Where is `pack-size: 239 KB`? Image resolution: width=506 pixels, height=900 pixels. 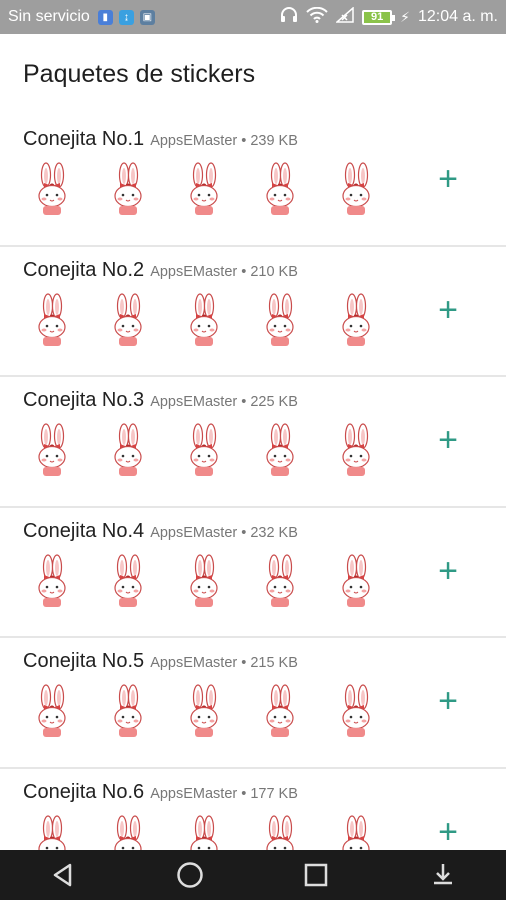
pack-size: 239 KB is located at coordinates (274, 141).